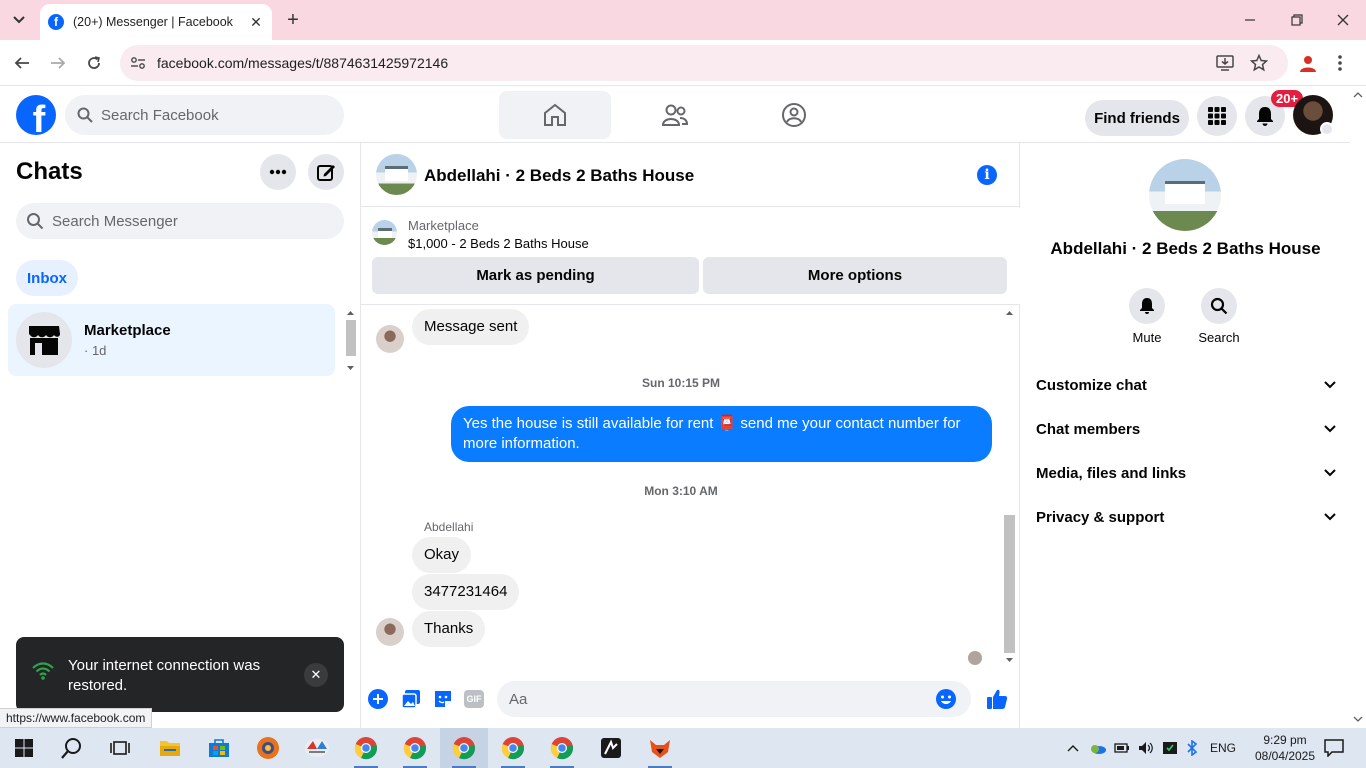  I want to click on add-actions-button, so click(378, 699).